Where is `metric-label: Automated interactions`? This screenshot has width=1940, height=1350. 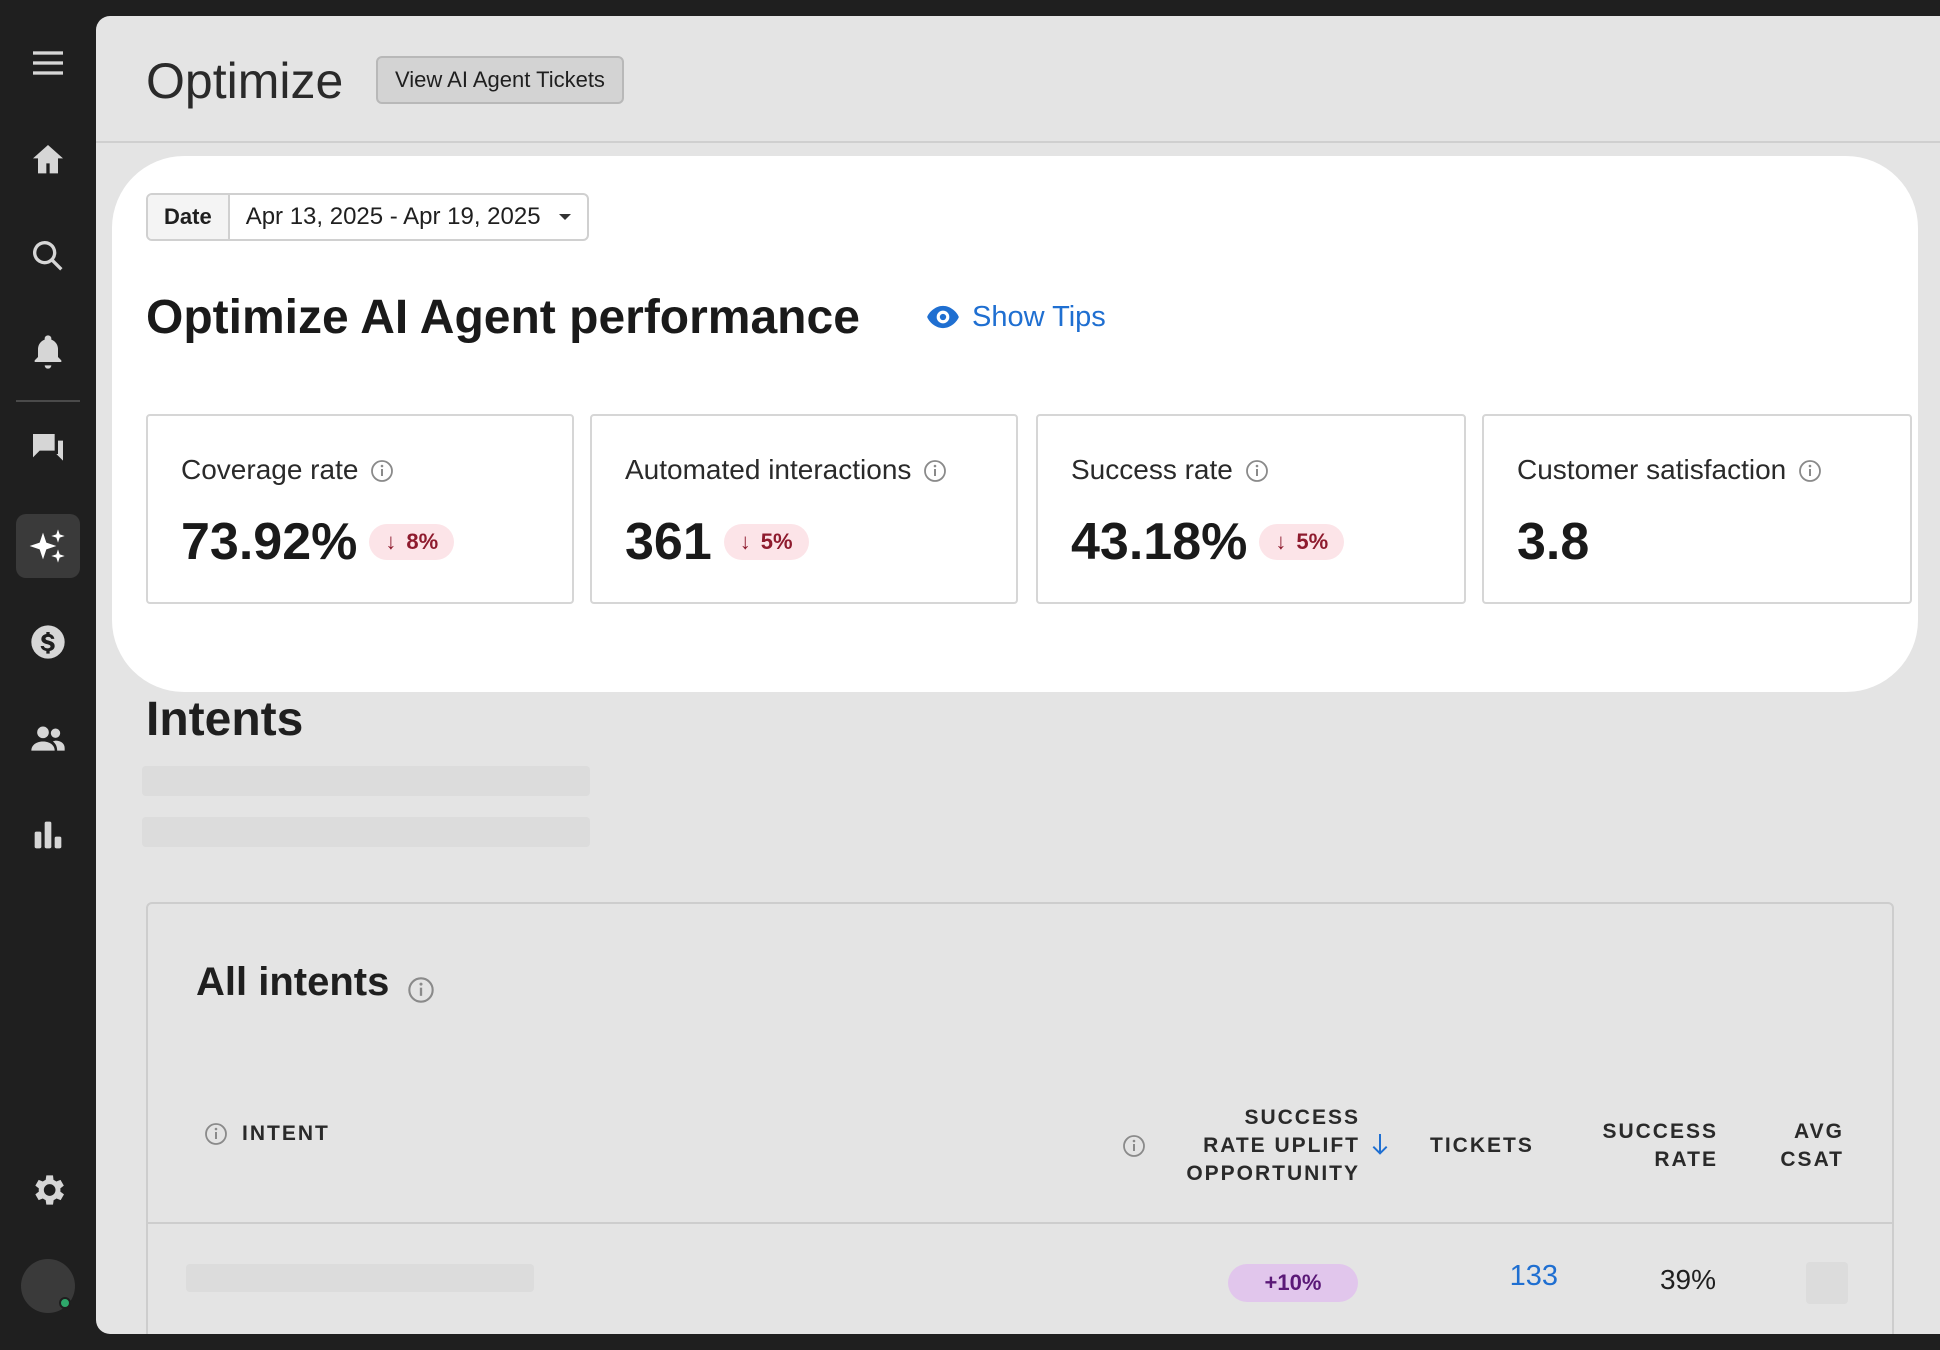
metric-label: Automated interactions is located at coordinates (768, 469).